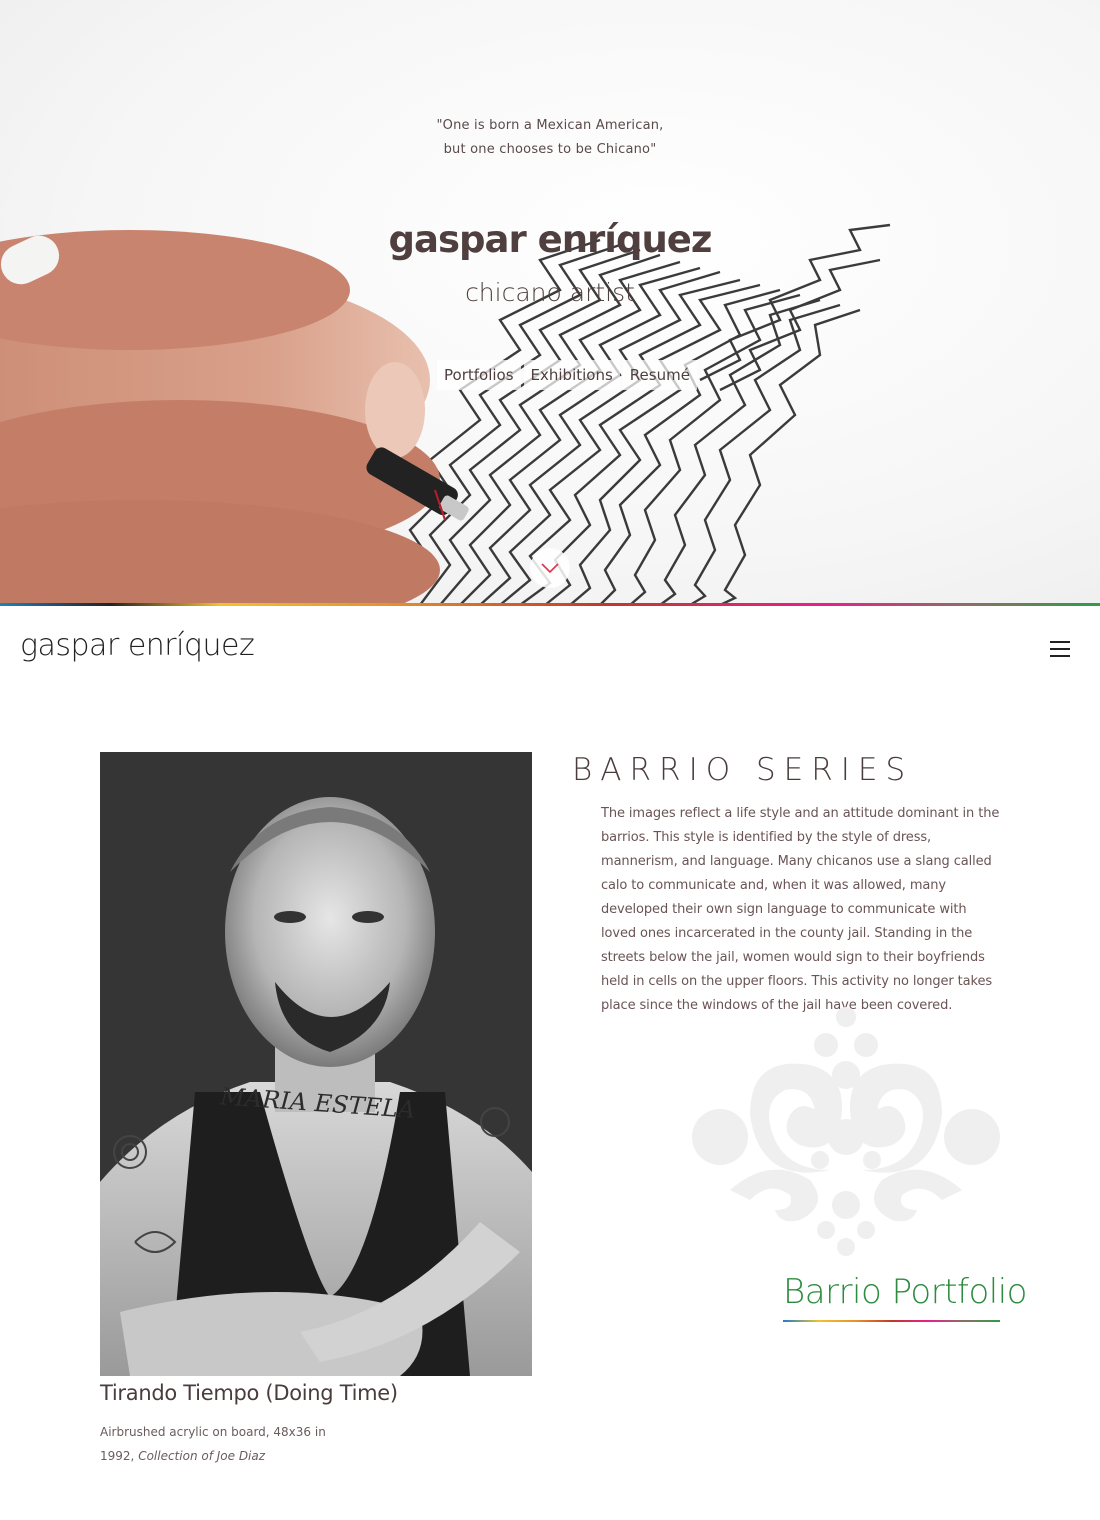 The height and width of the screenshot is (1520, 1100). What do you see at coordinates (891, 1321) in the screenshot?
I see `portfolio-link-underline` at bounding box center [891, 1321].